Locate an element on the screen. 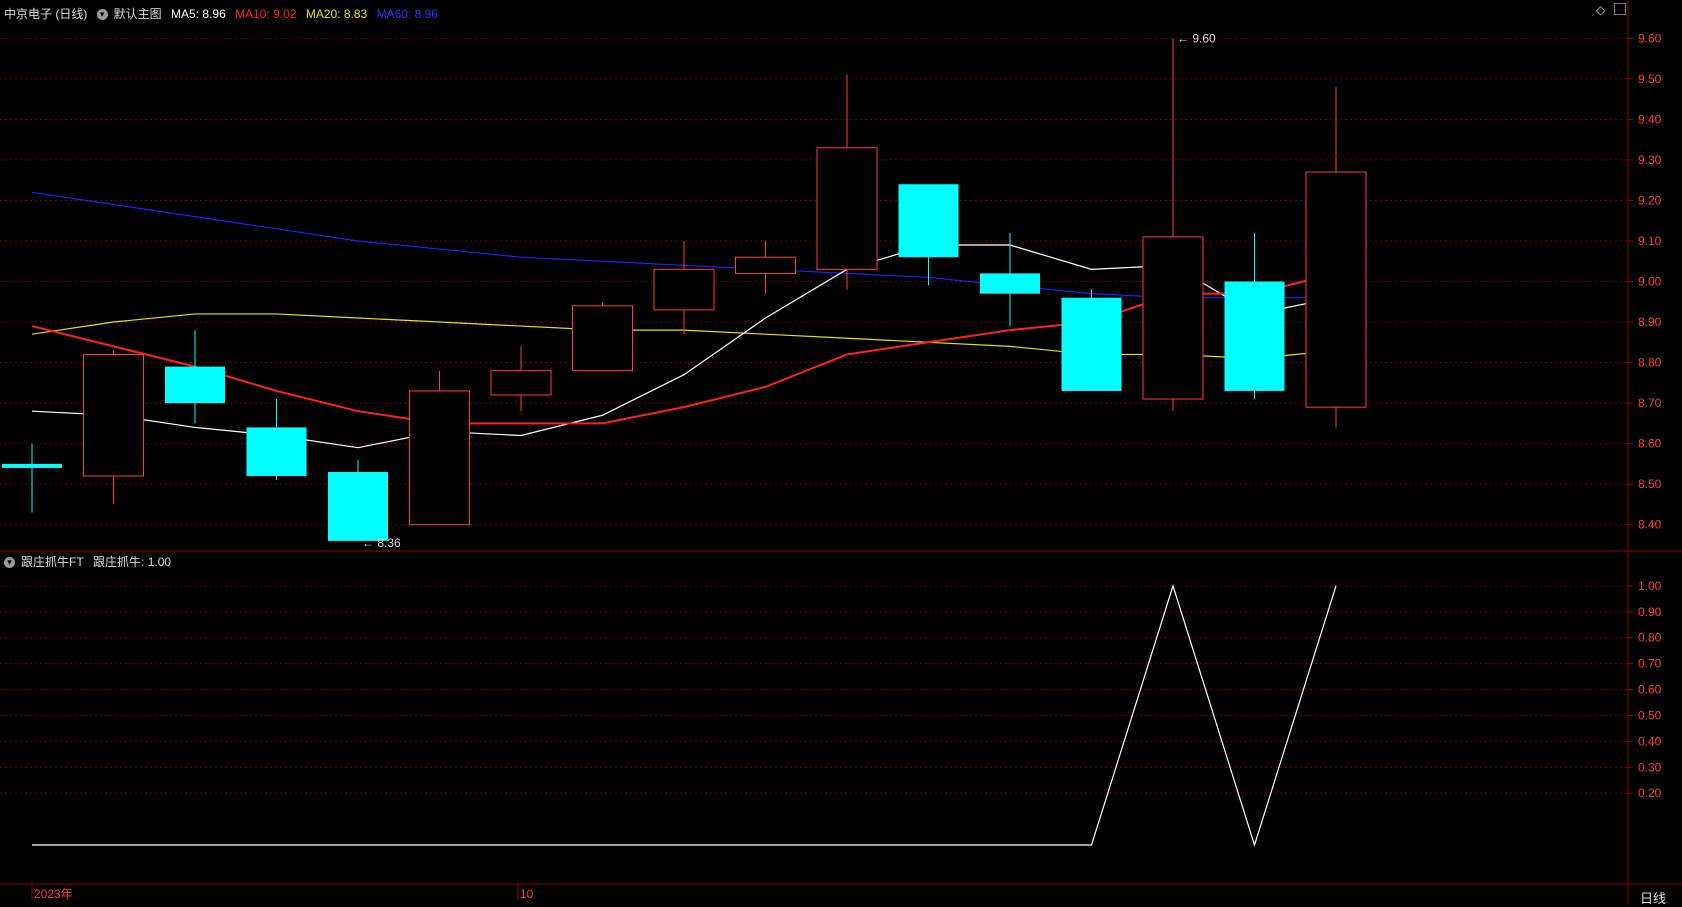  period-label: 日线 is located at coordinates (1653, 897).